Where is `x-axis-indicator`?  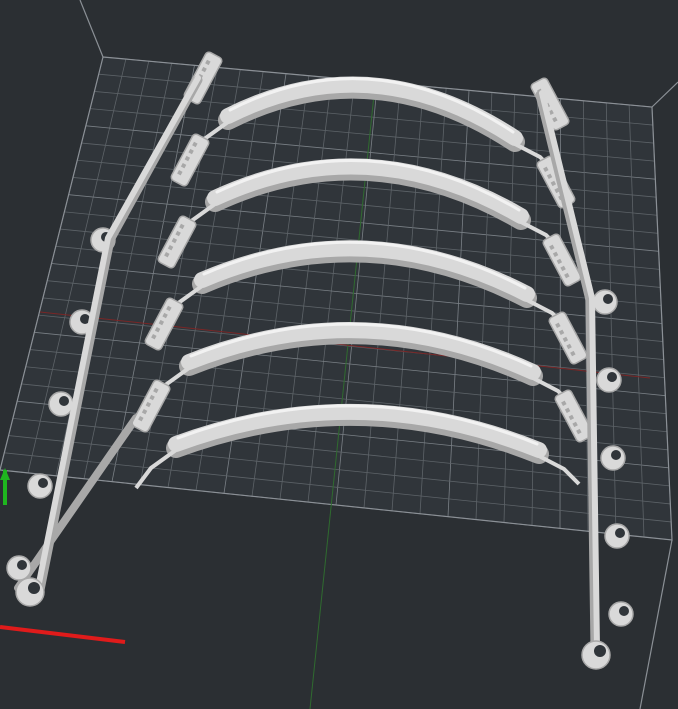 x-axis-indicator is located at coordinates (63, 634).